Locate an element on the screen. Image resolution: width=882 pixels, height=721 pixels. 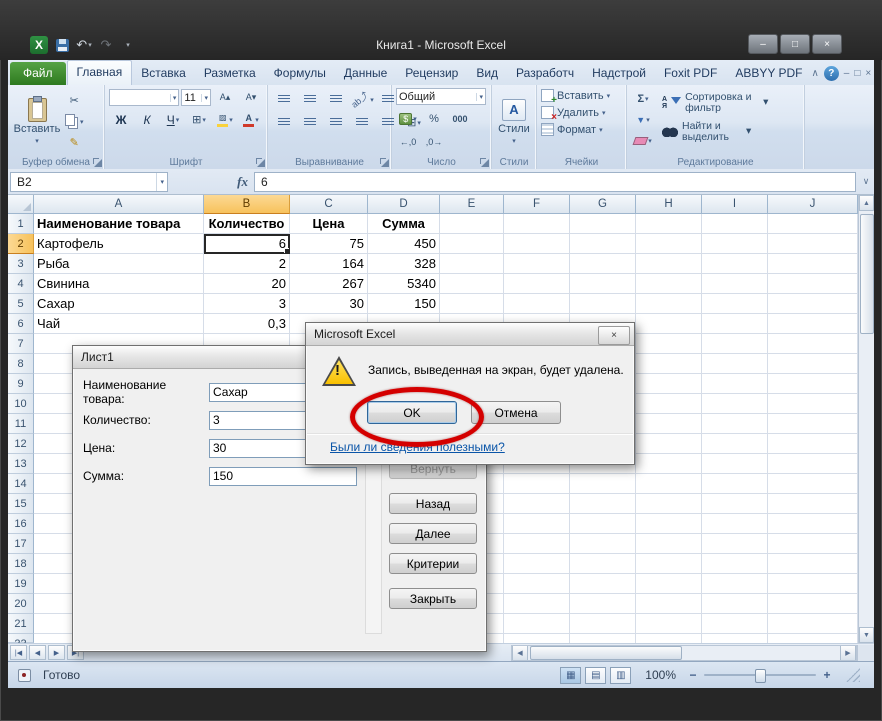
row-header-3: 3 is located at coordinates (21, 264).